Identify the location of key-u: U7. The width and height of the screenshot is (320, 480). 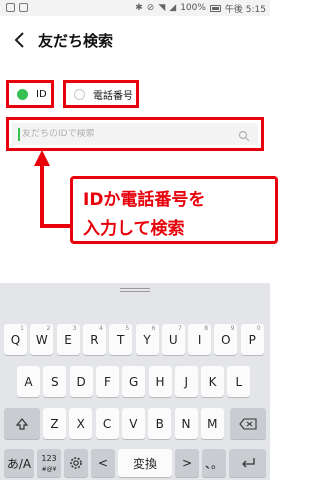
(173, 339).